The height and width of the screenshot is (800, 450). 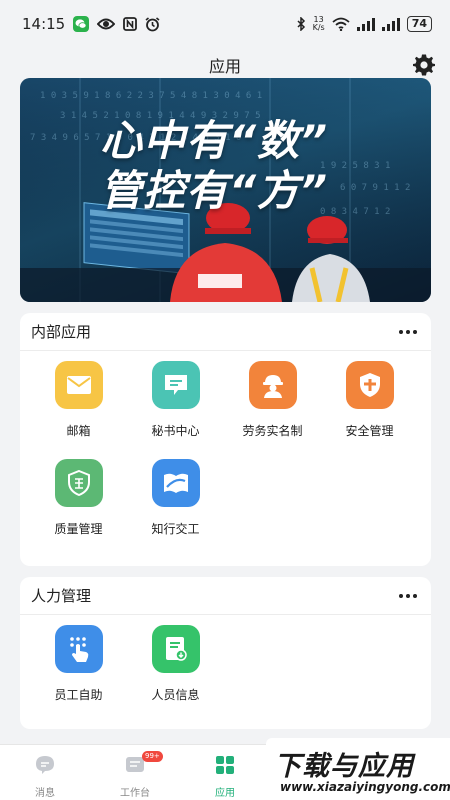 I want to click on banner-headline: 心中有“数” 管控有“方”, so click(x=214, y=166).